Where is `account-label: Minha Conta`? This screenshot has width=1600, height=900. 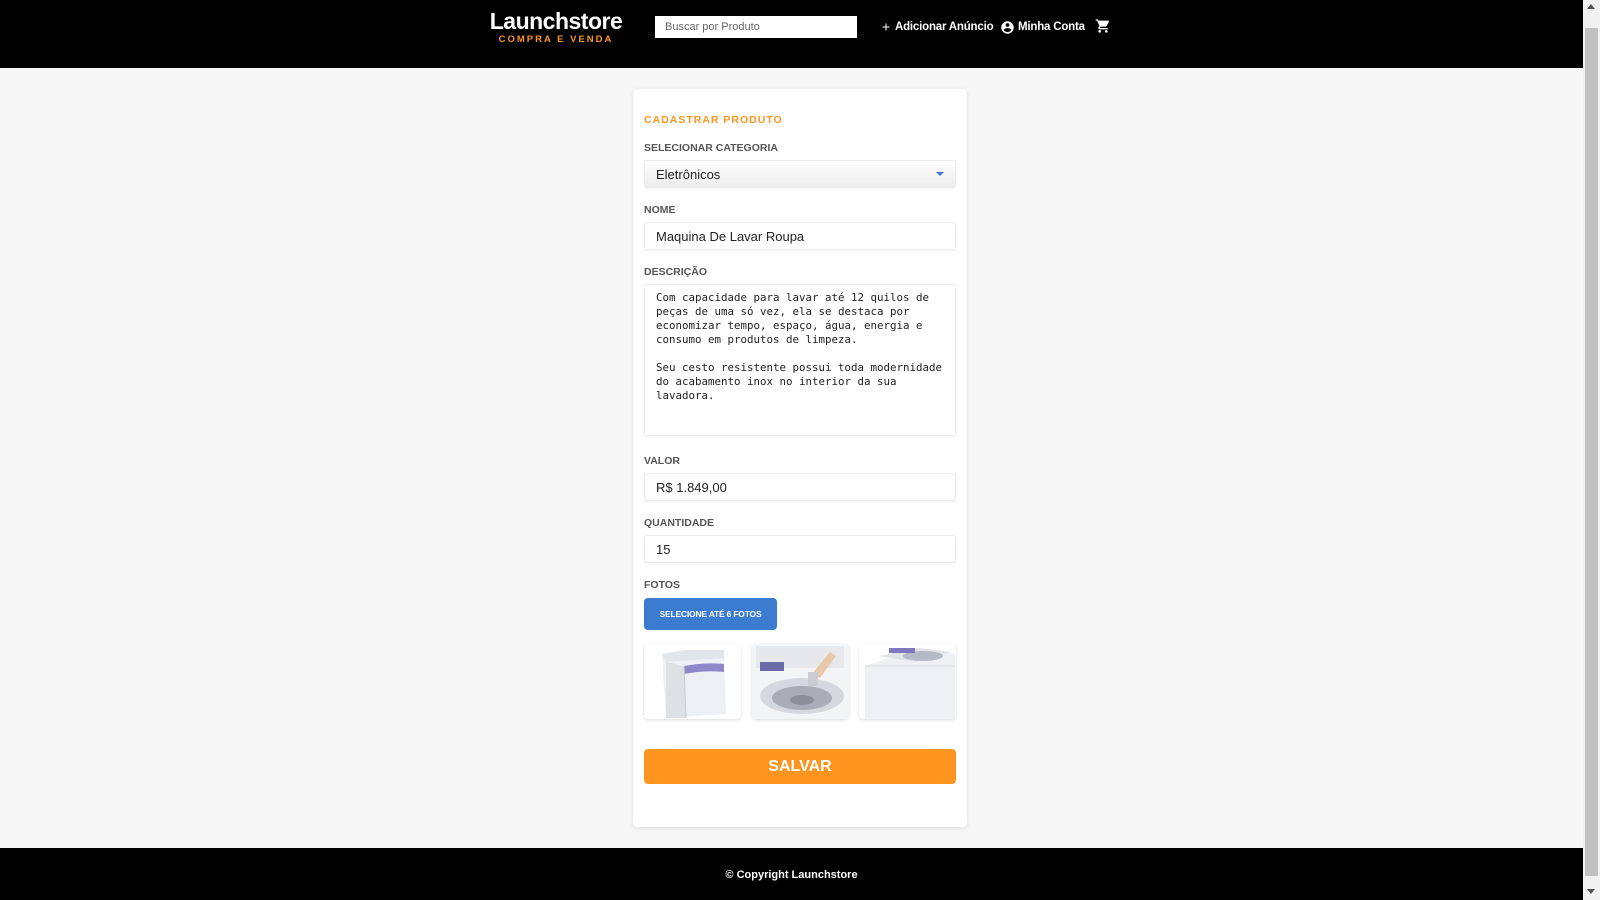
account-label: Minha Conta is located at coordinates (1051, 27).